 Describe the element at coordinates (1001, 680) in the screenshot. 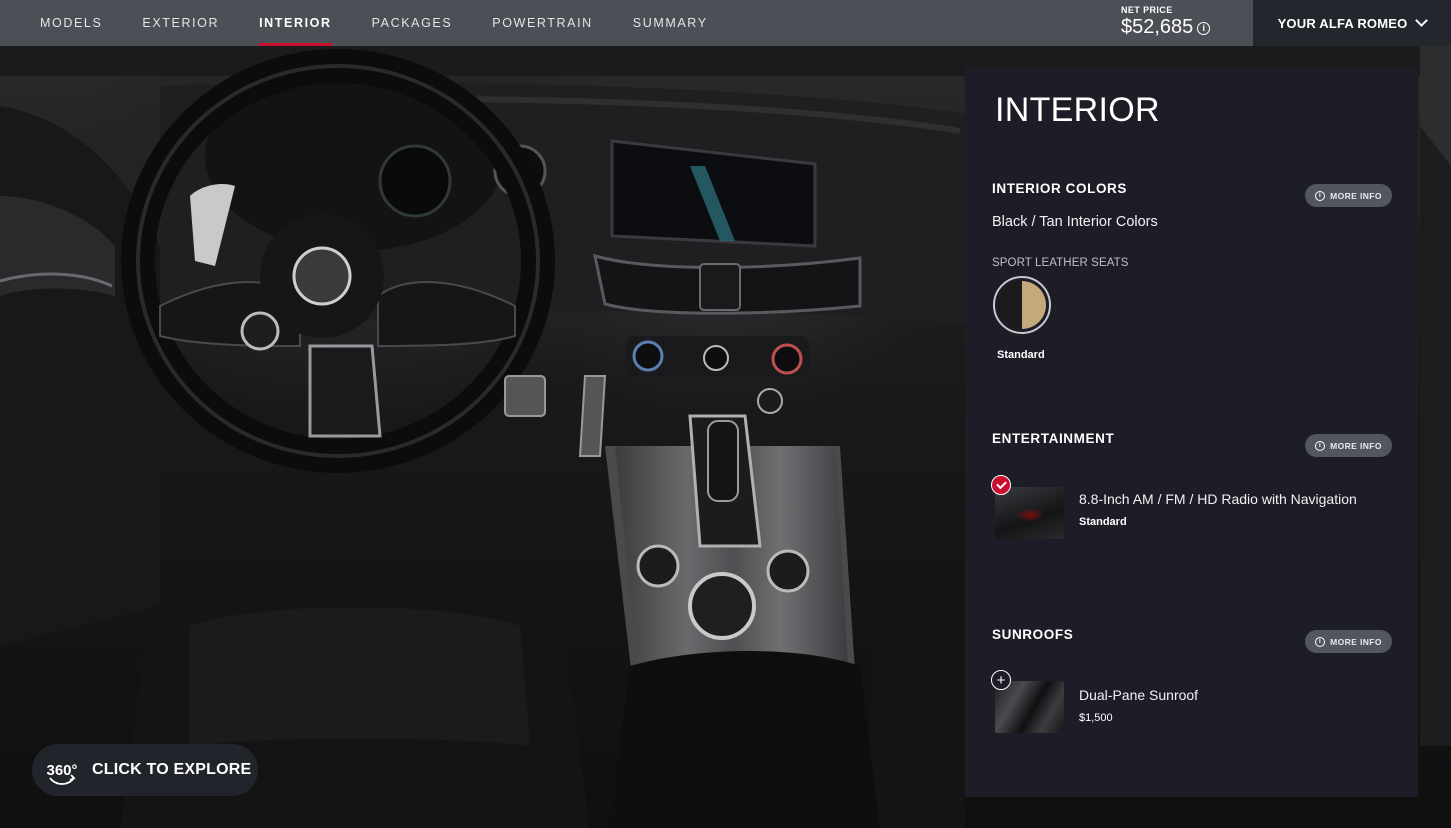

I see `add-plus-icon: +` at that location.